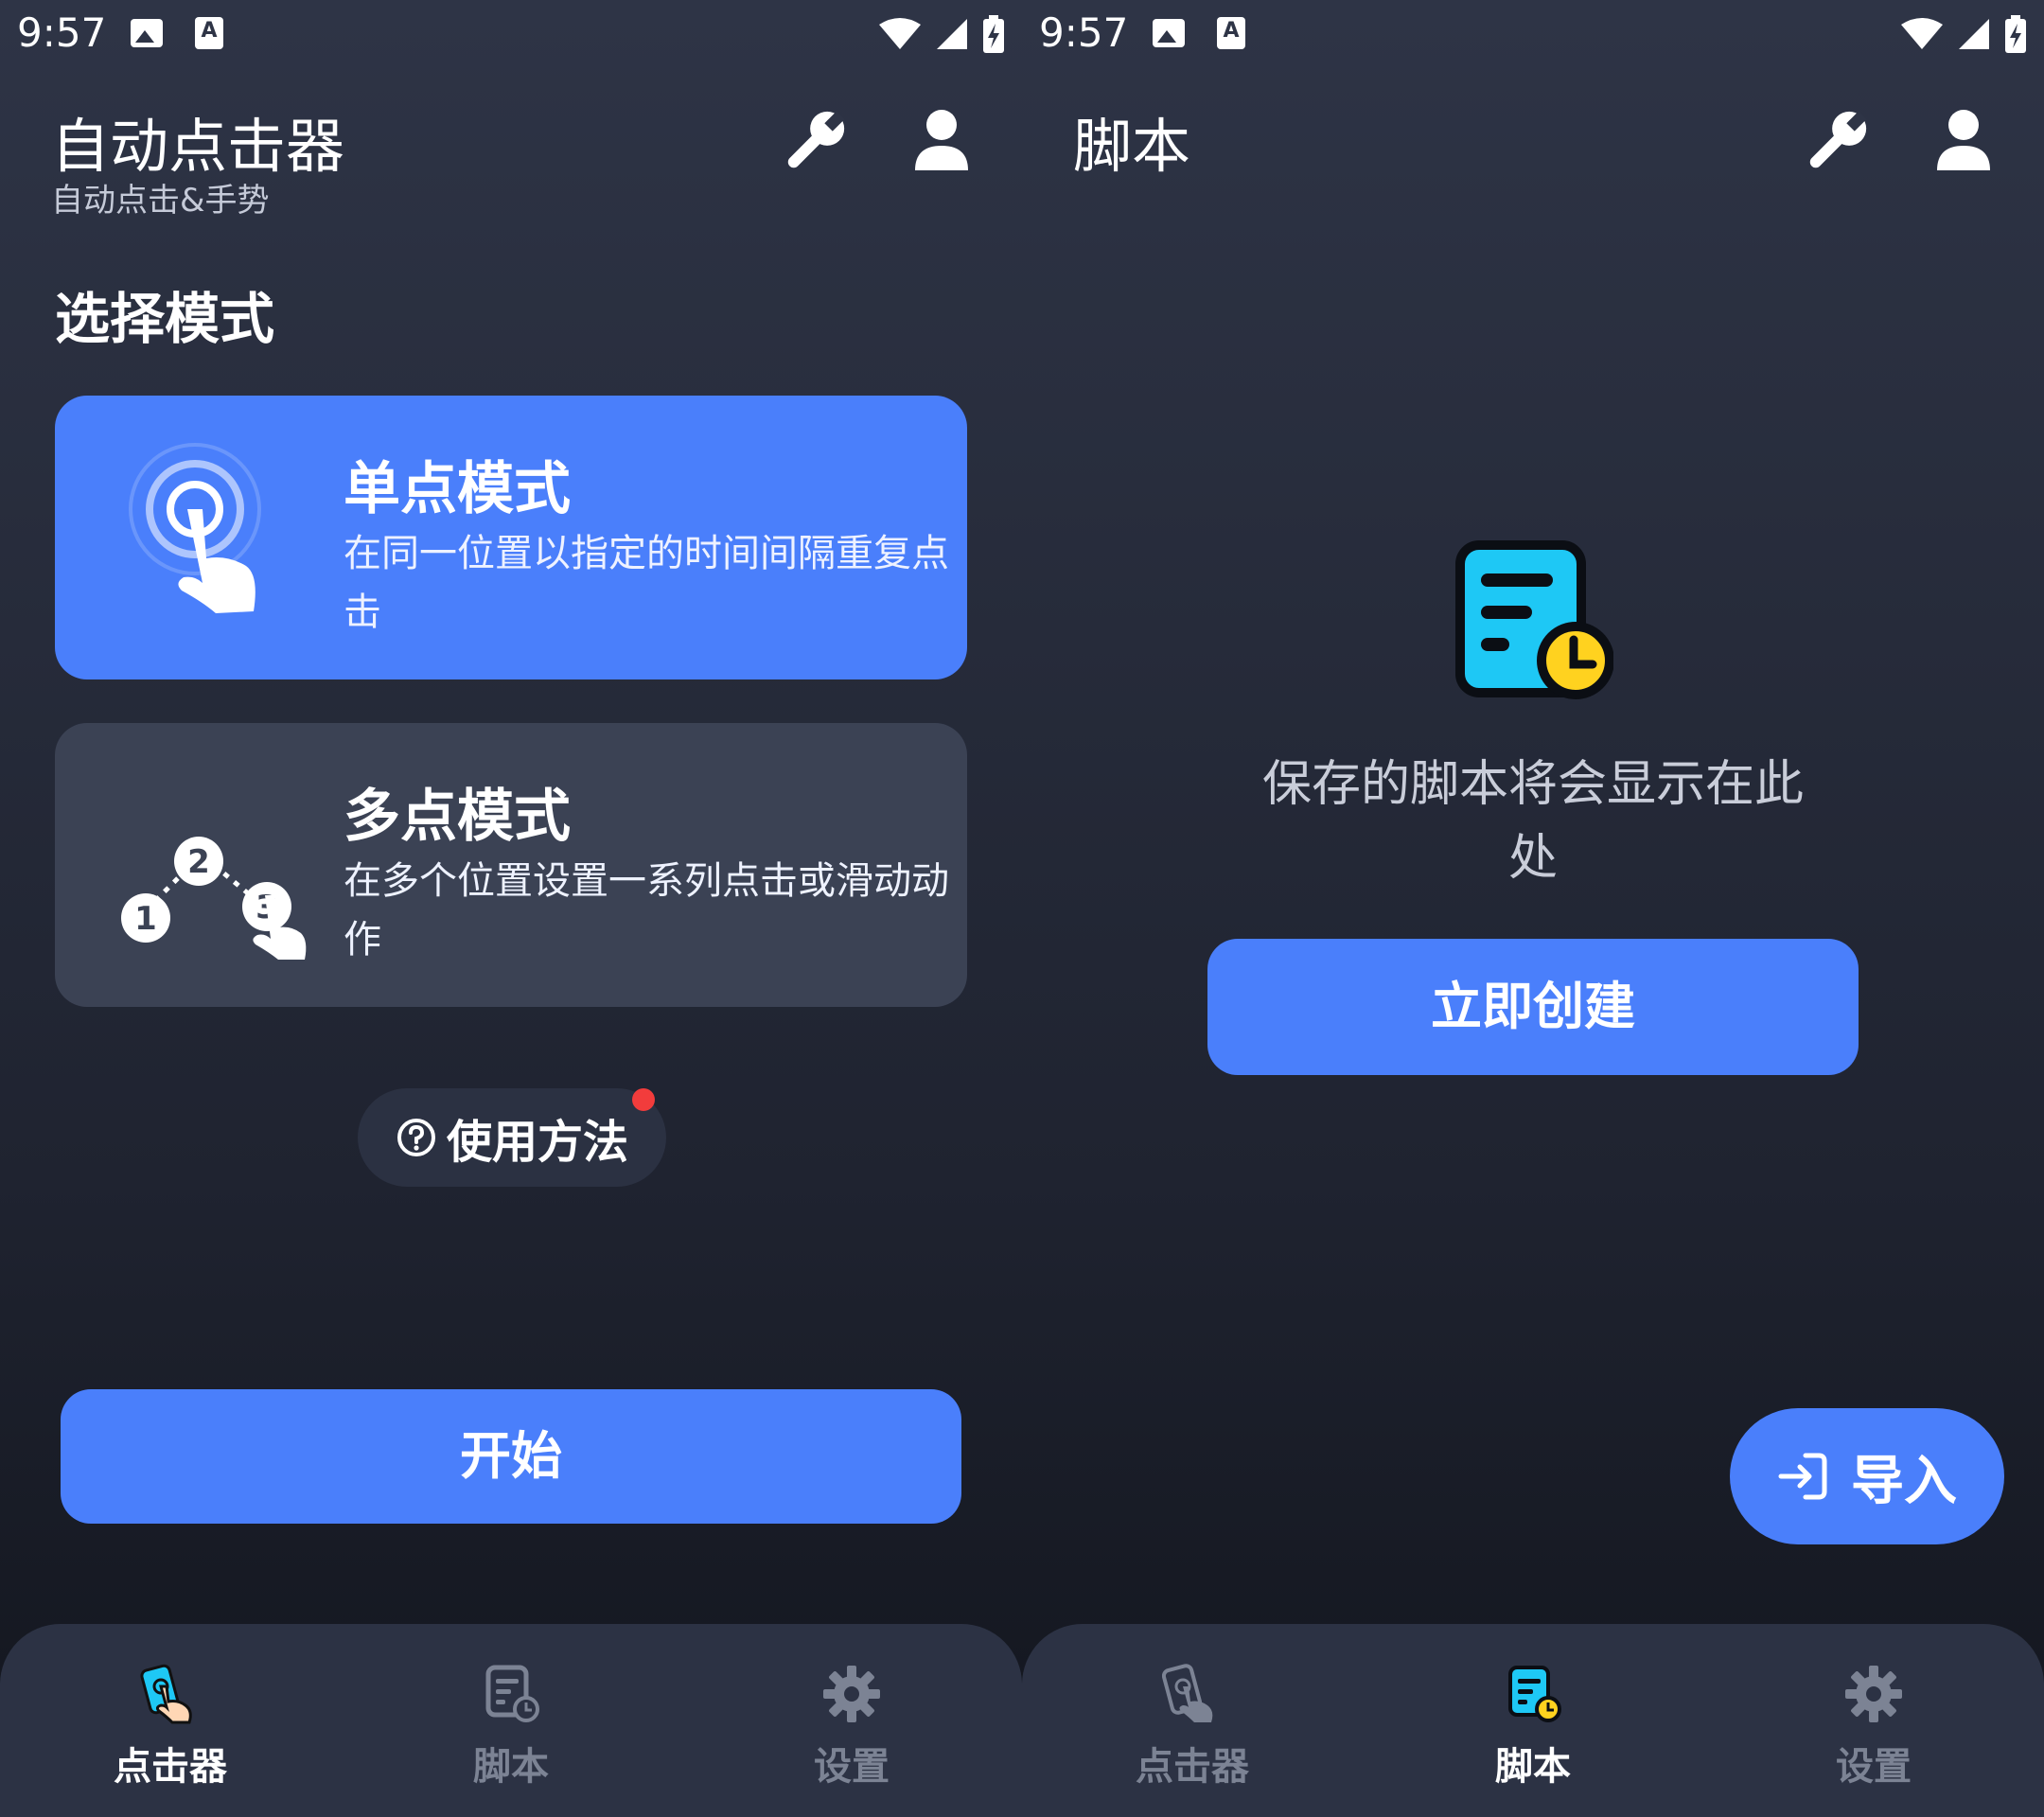 The height and width of the screenshot is (1817, 2044). What do you see at coordinates (1533, 620) in the screenshot?
I see `empty-scripts-icon` at bounding box center [1533, 620].